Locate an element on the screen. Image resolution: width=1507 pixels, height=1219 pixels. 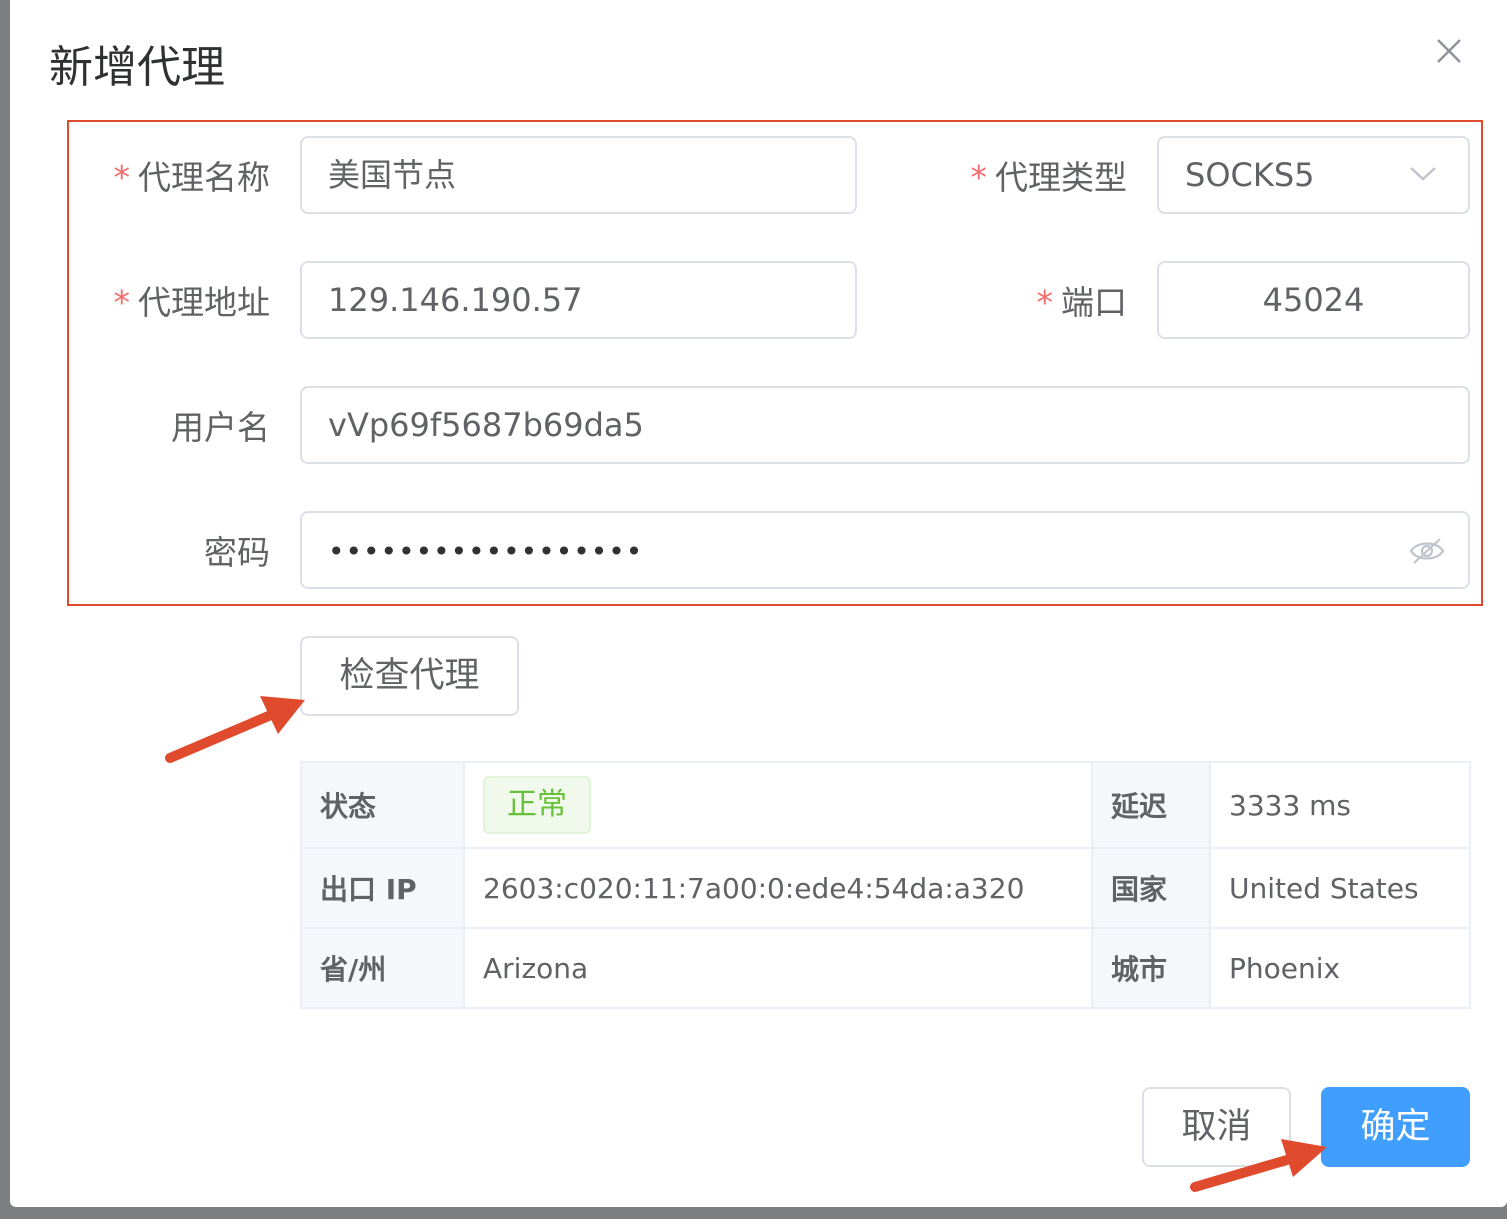
password-label: 密码 is located at coordinates (237, 552).